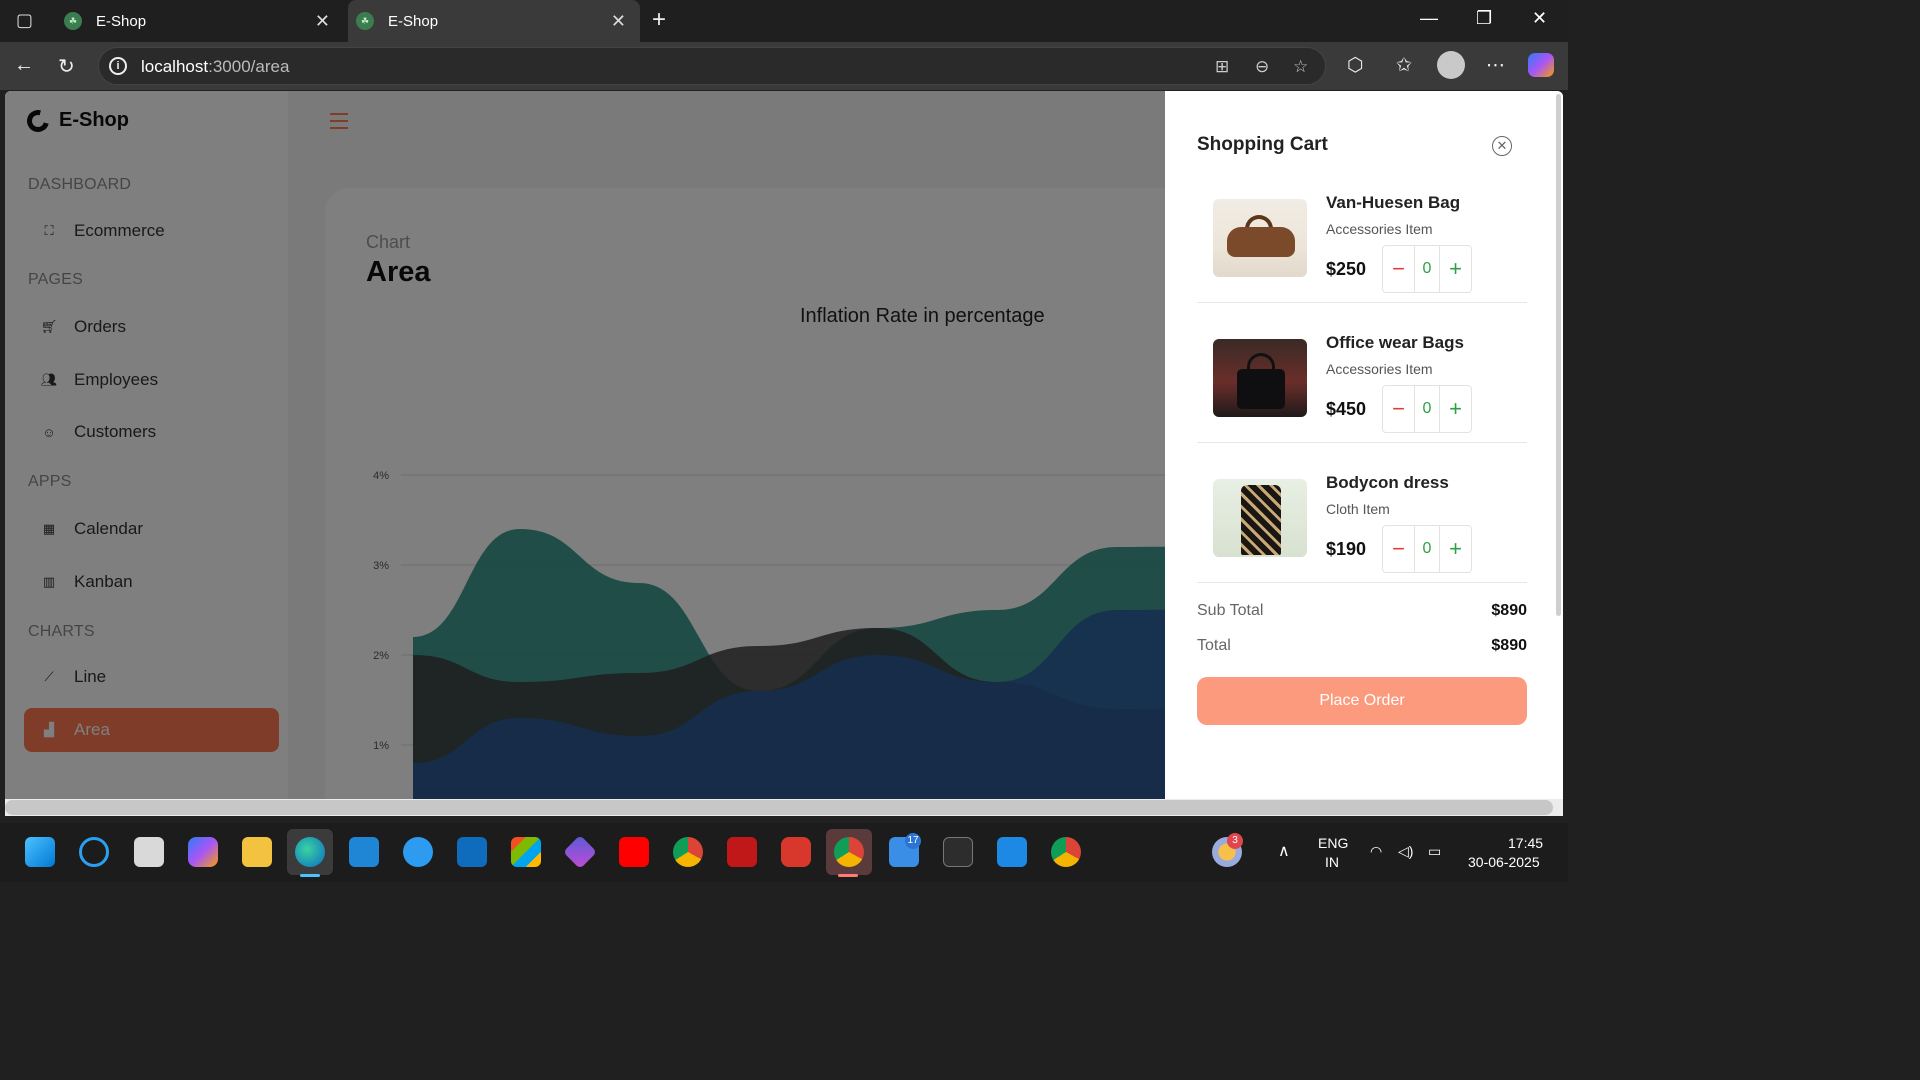  Describe the element at coordinates (1066, 852) in the screenshot. I see `chrome-profile2-icon` at that location.